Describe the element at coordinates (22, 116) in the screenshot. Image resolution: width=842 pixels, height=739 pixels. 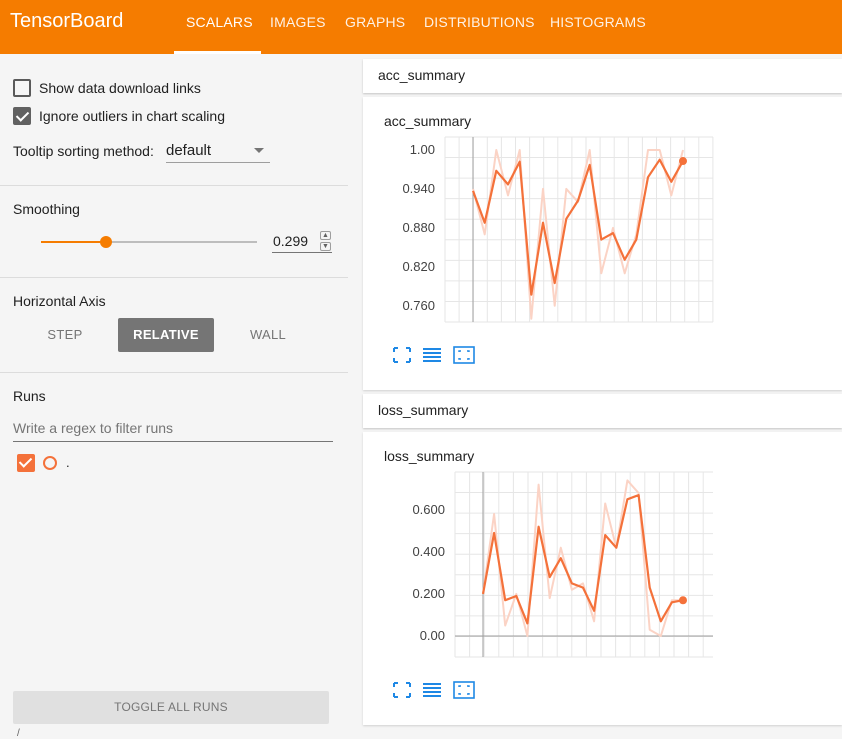
I see `ignore-outliers-checkbox` at that location.